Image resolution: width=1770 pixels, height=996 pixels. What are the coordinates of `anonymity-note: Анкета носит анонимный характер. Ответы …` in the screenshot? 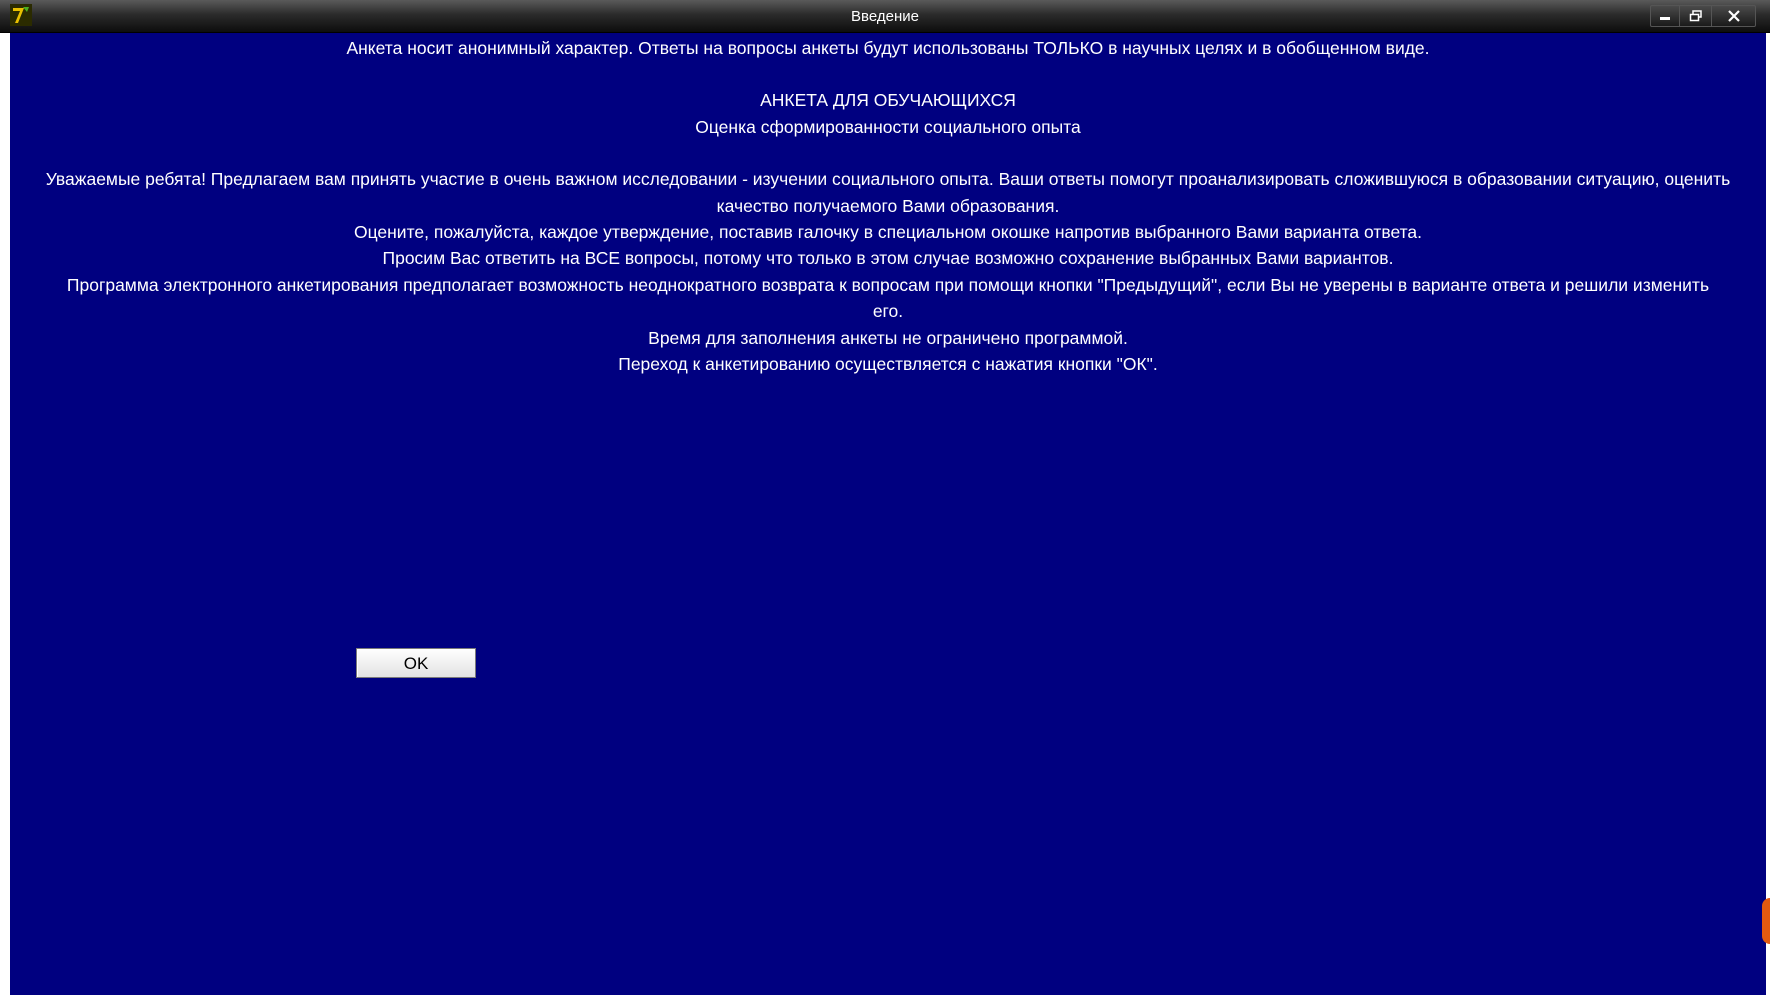 It's located at (888, 48).